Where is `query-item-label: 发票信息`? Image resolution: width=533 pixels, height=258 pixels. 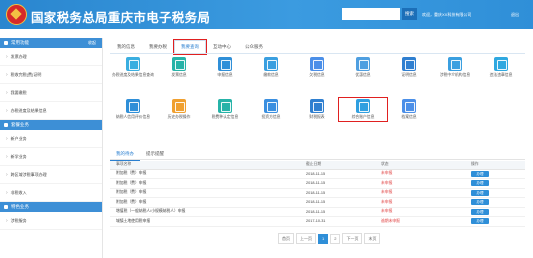 query-item-label: 发票信息 is located at coordinates (179, 75).